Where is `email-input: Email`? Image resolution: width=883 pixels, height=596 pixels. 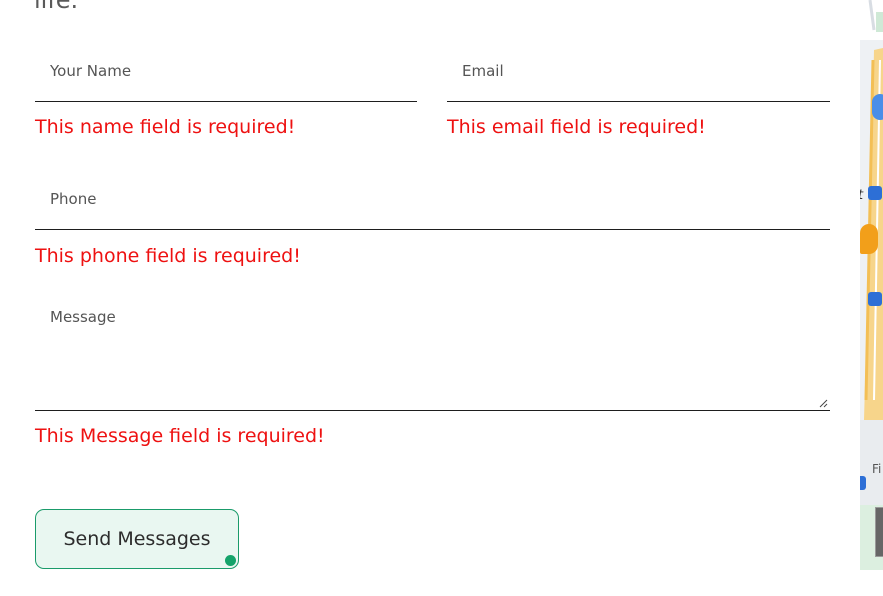
email-input: Email is located at coordinates (638, 73).